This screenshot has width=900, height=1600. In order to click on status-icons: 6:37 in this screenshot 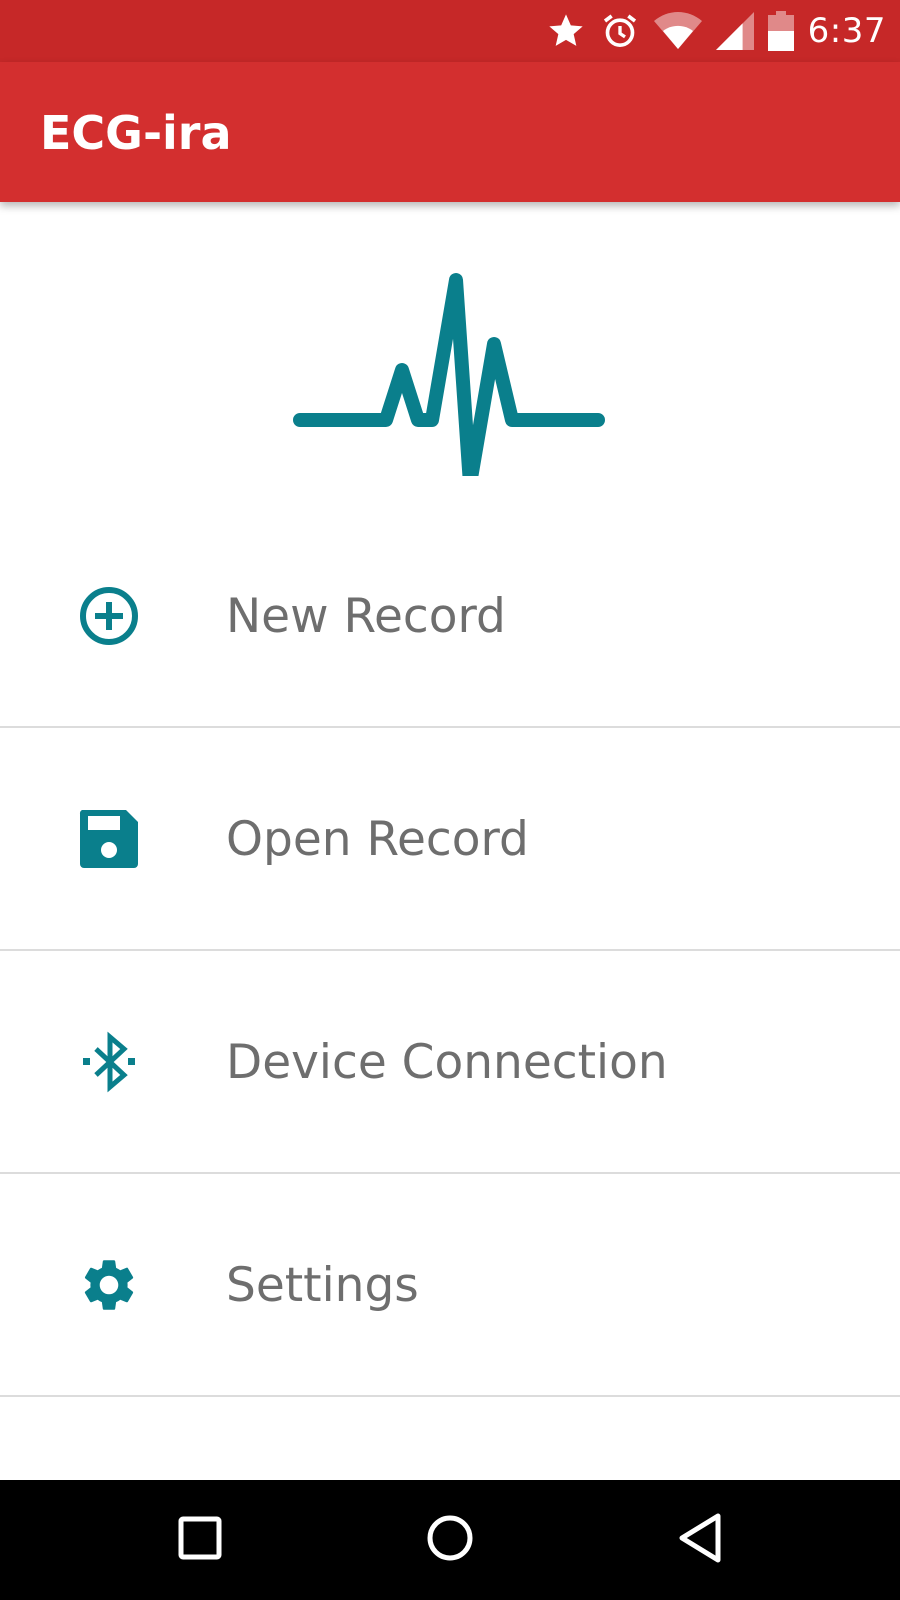, I will do `click(716, 31)`.